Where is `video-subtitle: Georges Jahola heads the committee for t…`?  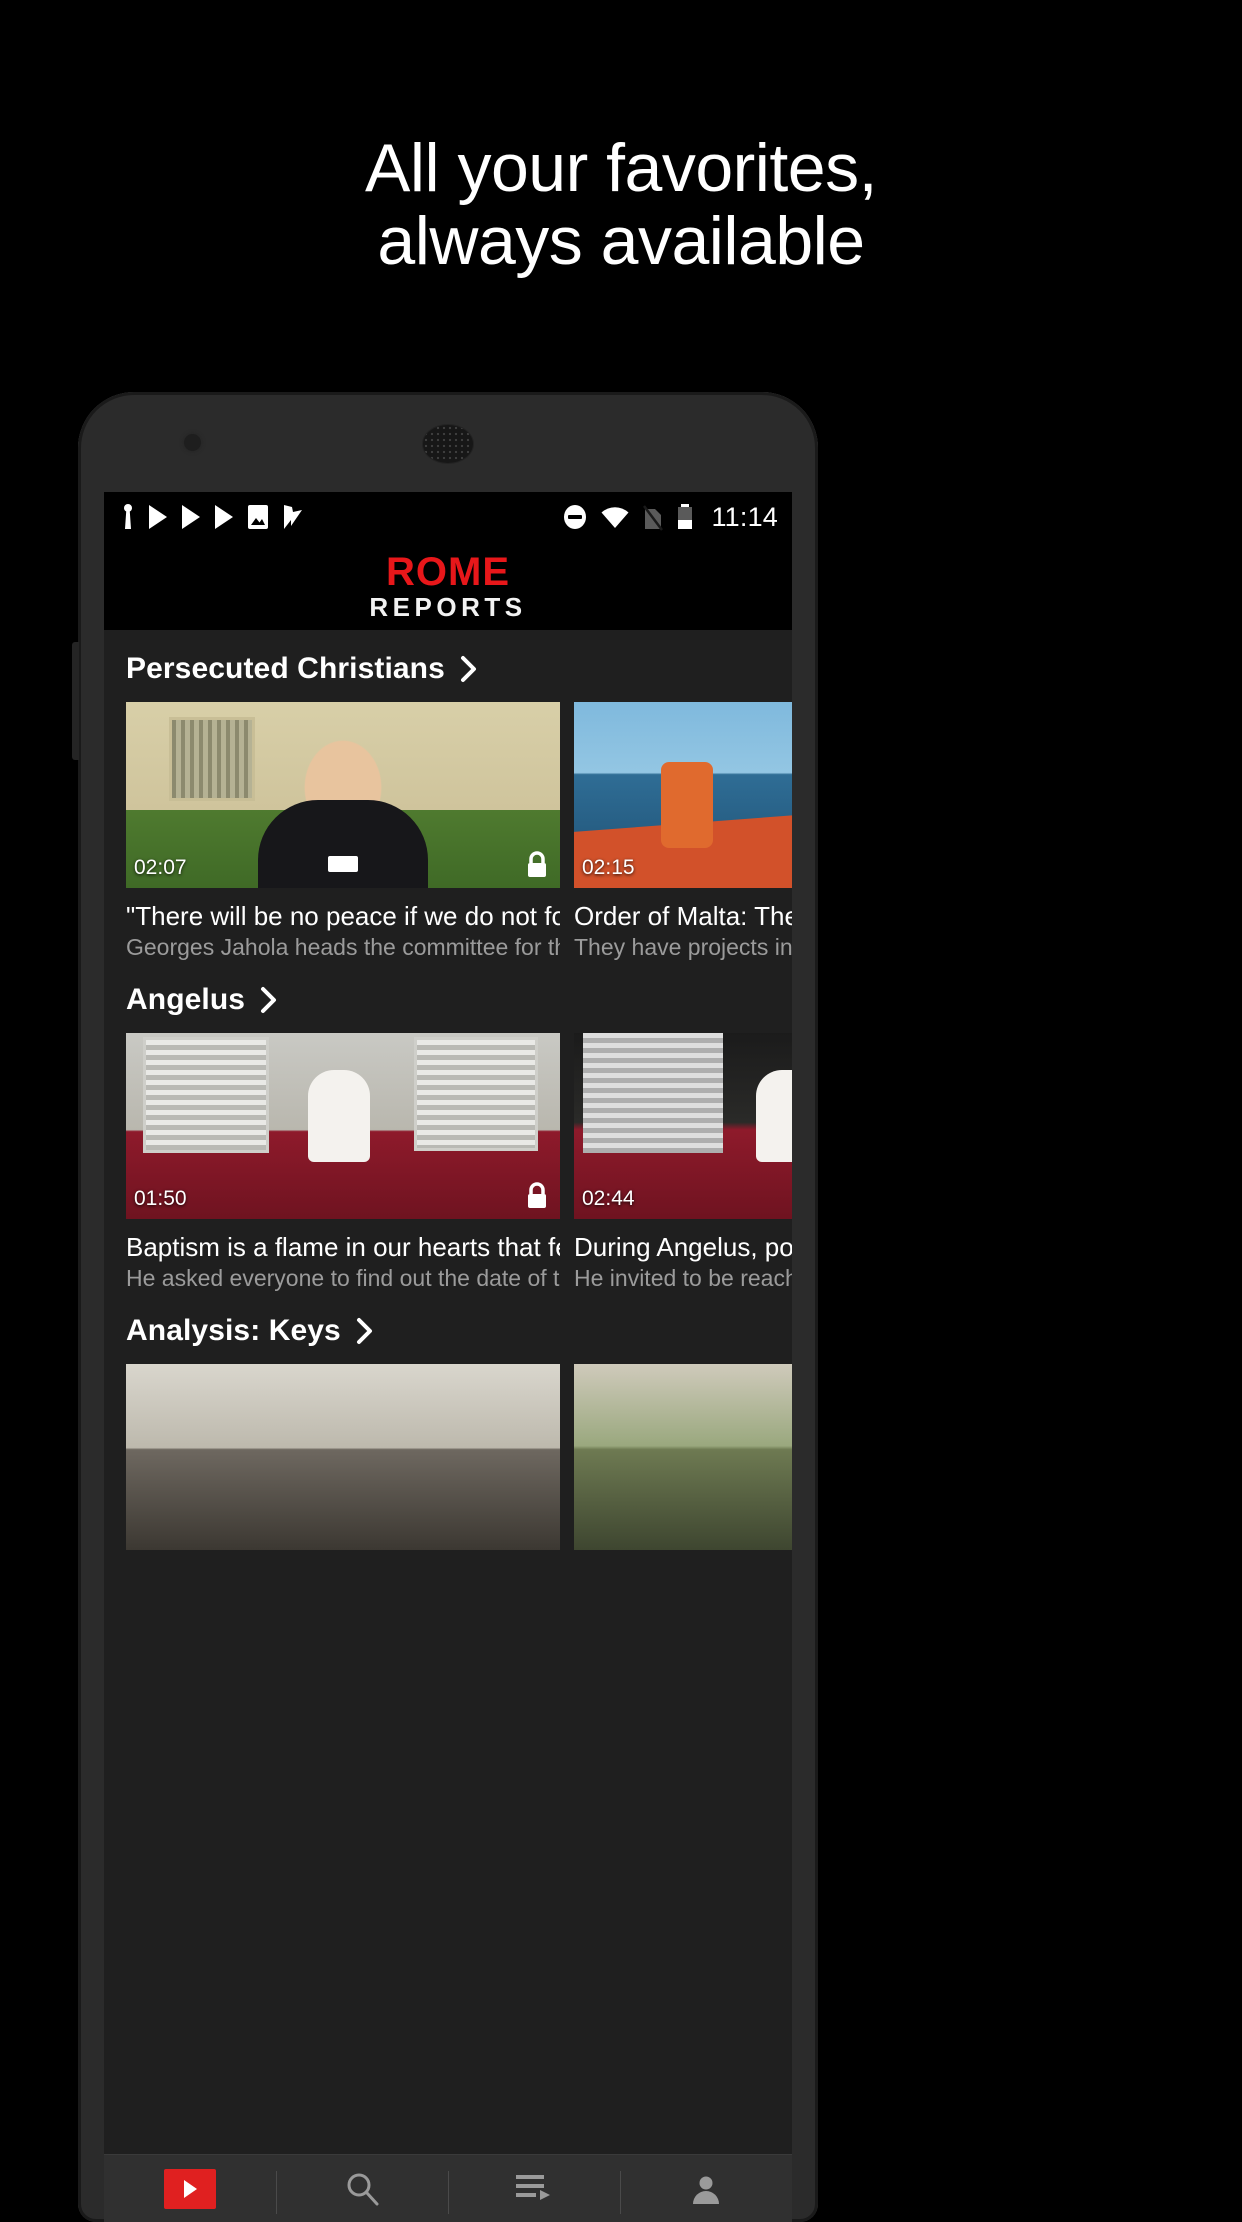 video-subtitle: Georges Jahola heads the committee for t… is located at coordinates (343, 947).